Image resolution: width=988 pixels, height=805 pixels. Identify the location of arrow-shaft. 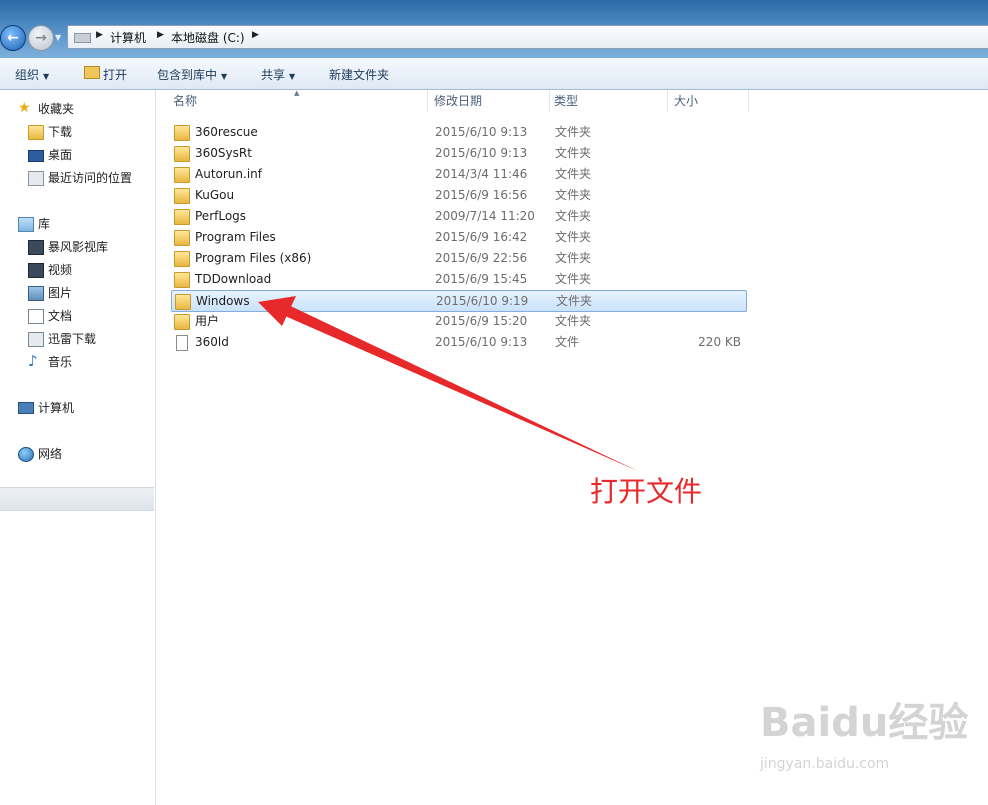
(458, 387).